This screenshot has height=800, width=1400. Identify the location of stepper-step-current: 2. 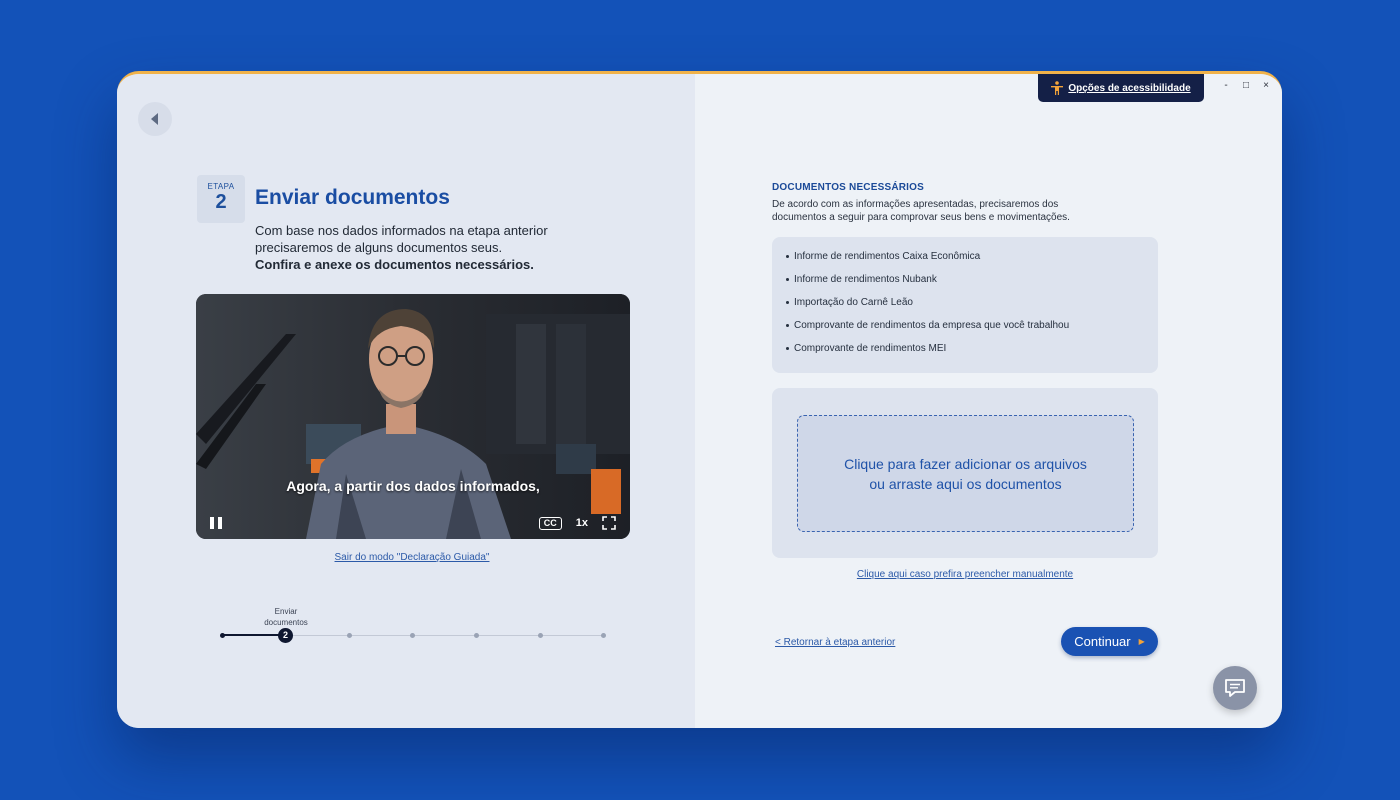
(285, 635).